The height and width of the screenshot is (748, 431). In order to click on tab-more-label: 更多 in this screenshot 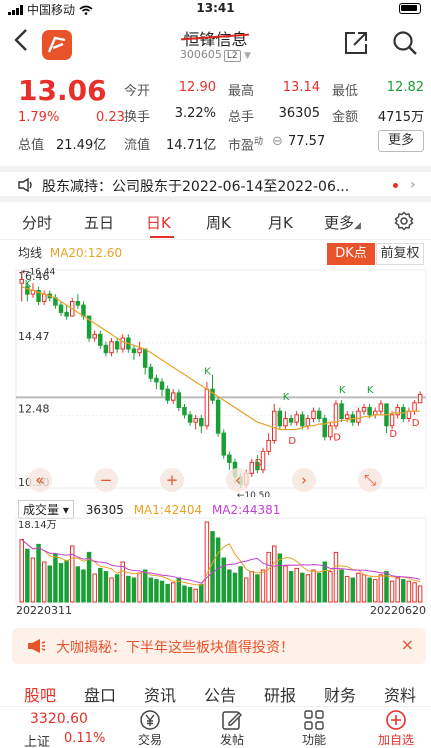, I will do `click(339, 223)`.